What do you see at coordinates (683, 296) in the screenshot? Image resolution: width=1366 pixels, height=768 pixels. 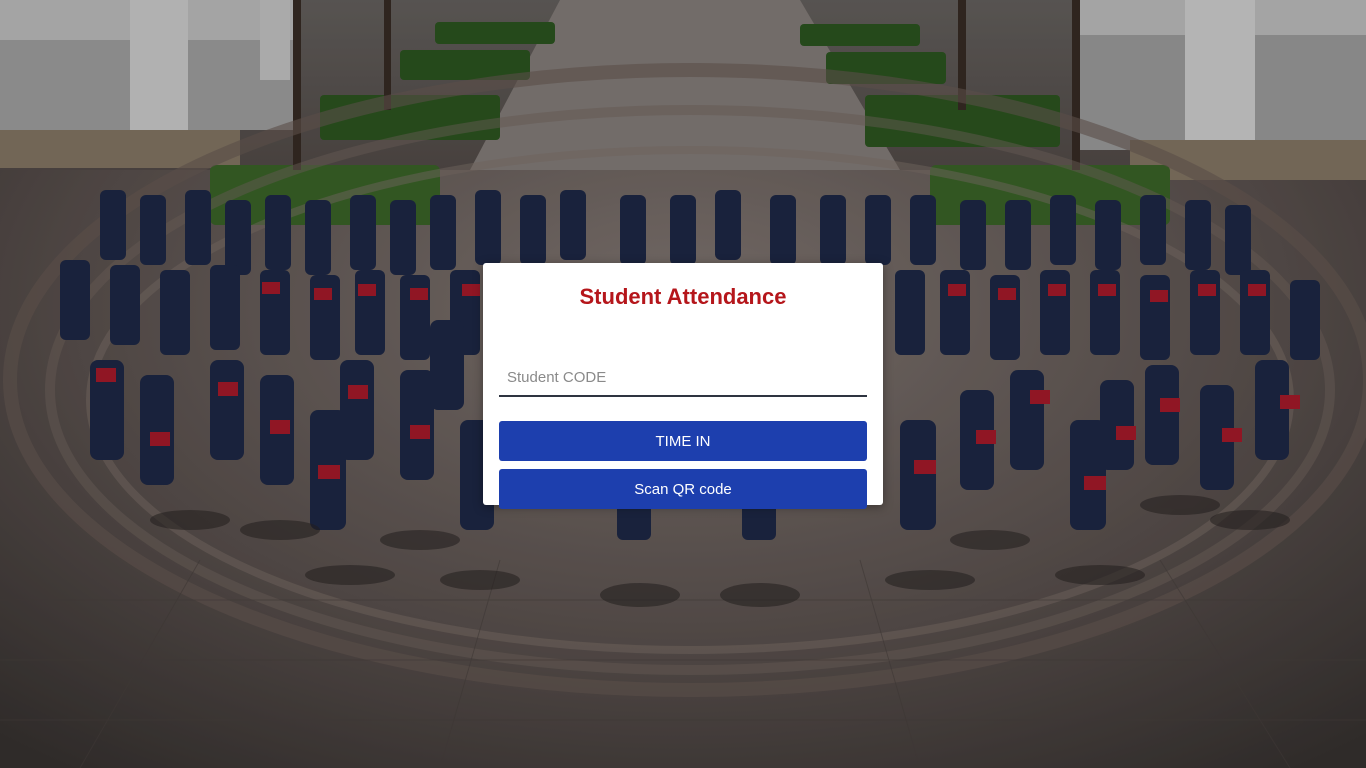 I see `page-title: Student Attendance` at bounding box center [683, 296].